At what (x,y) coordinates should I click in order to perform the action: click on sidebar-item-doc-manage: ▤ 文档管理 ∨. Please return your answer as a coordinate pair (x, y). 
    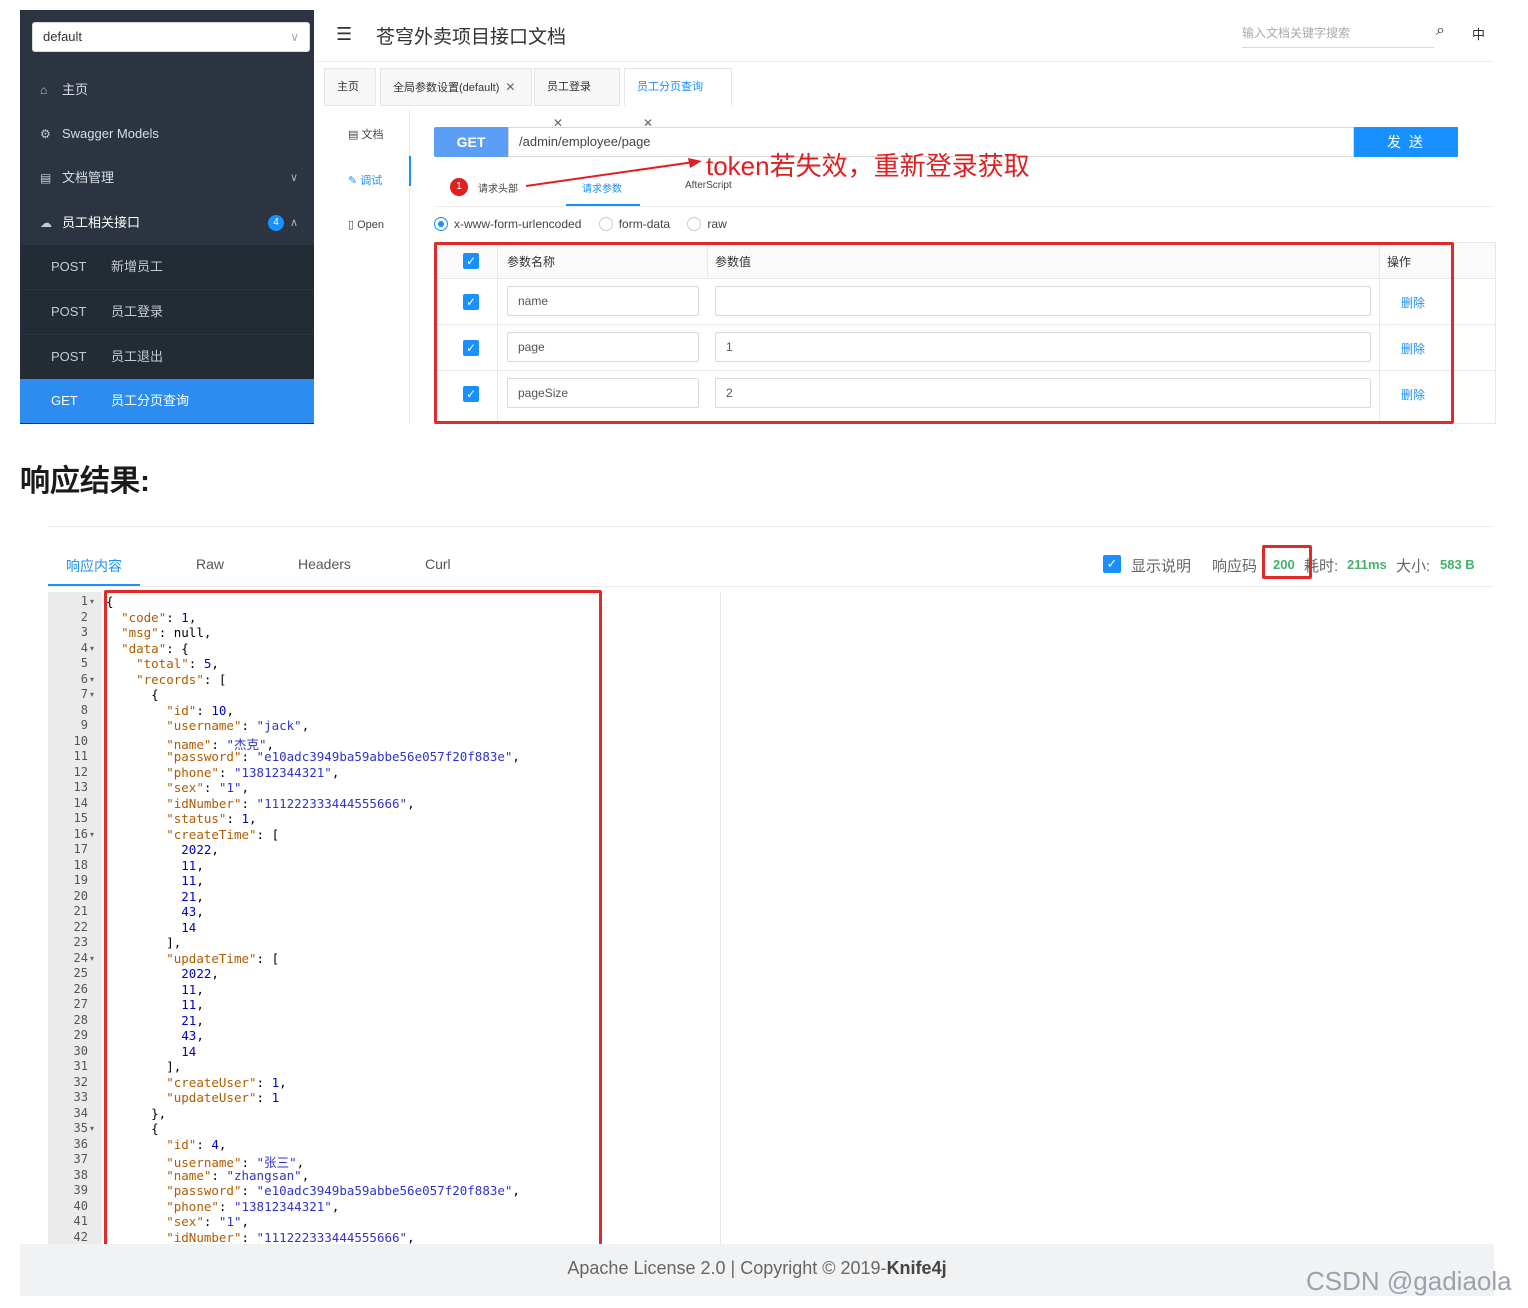
    Looking at the image, I should click on (167, 178).